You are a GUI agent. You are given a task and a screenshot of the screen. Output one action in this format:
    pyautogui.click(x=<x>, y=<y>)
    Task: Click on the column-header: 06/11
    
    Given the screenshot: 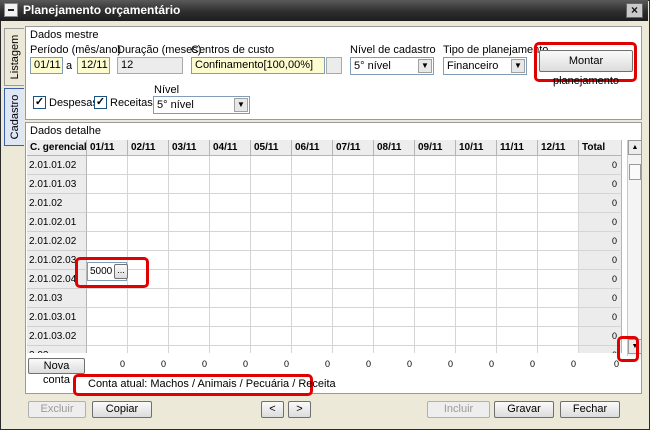 What is the action you would take?
    pyautogui.click(x=312, y=148)
    